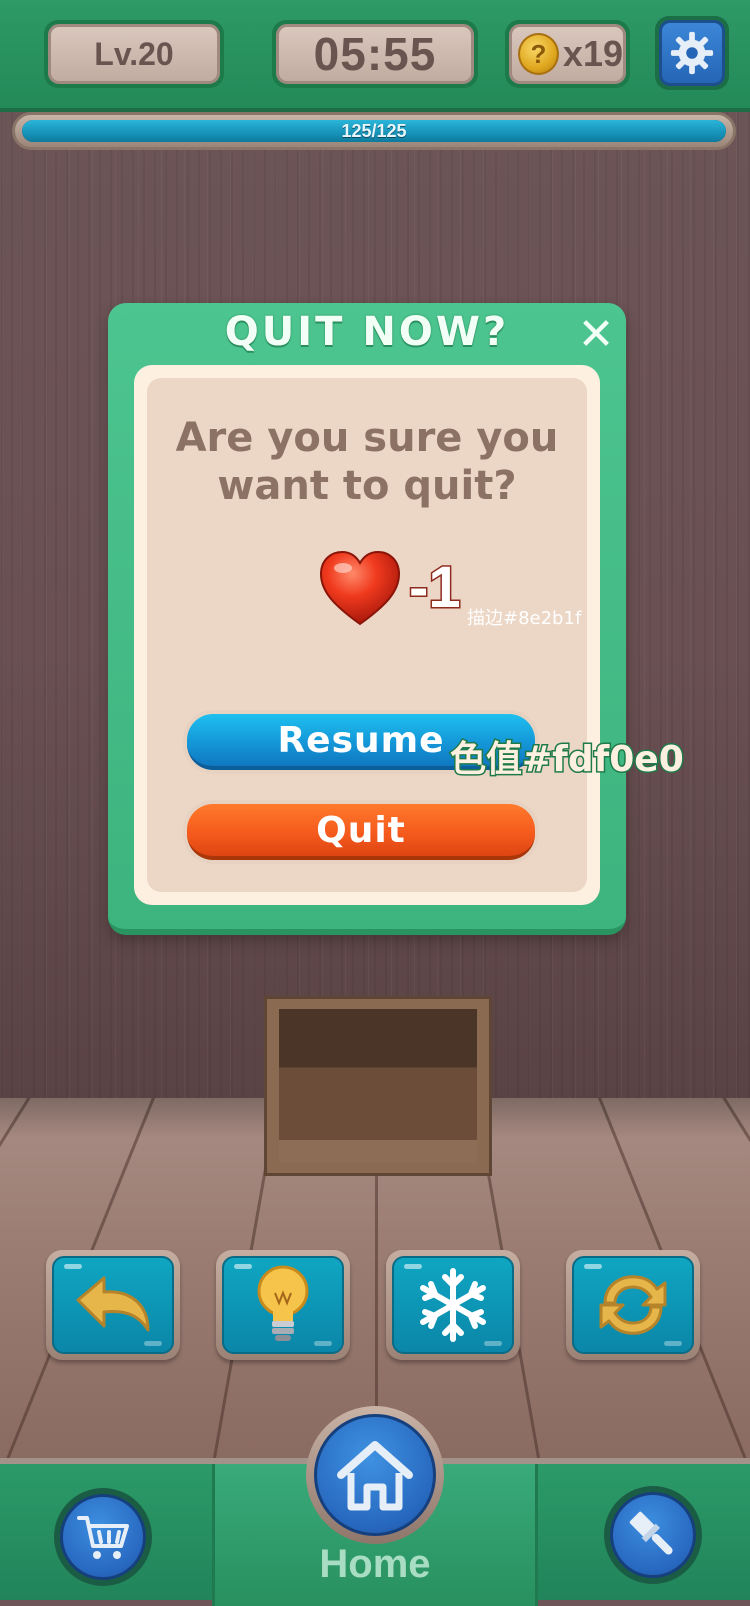  I want to click on wooden-box, so click(378, 1086).